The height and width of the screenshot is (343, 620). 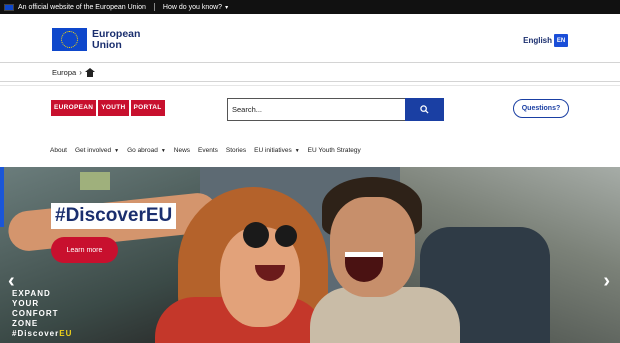 What do you see at coordinates (113, 108) in the screenshot?
I see `logo-word-youth: YOUTH` at bounding box center [113, 108].